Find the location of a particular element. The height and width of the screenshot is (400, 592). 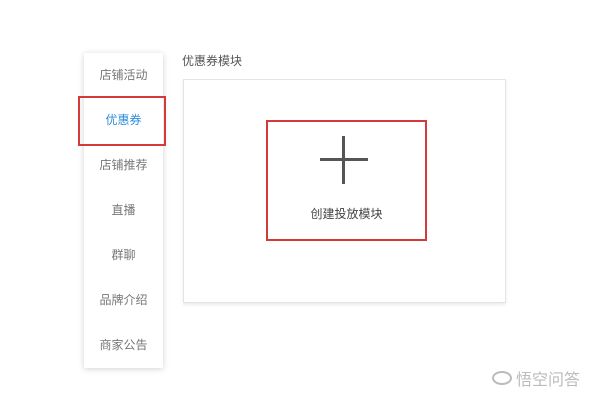

watermark-text: 悟空问答 is located at coordinates (547, 379).